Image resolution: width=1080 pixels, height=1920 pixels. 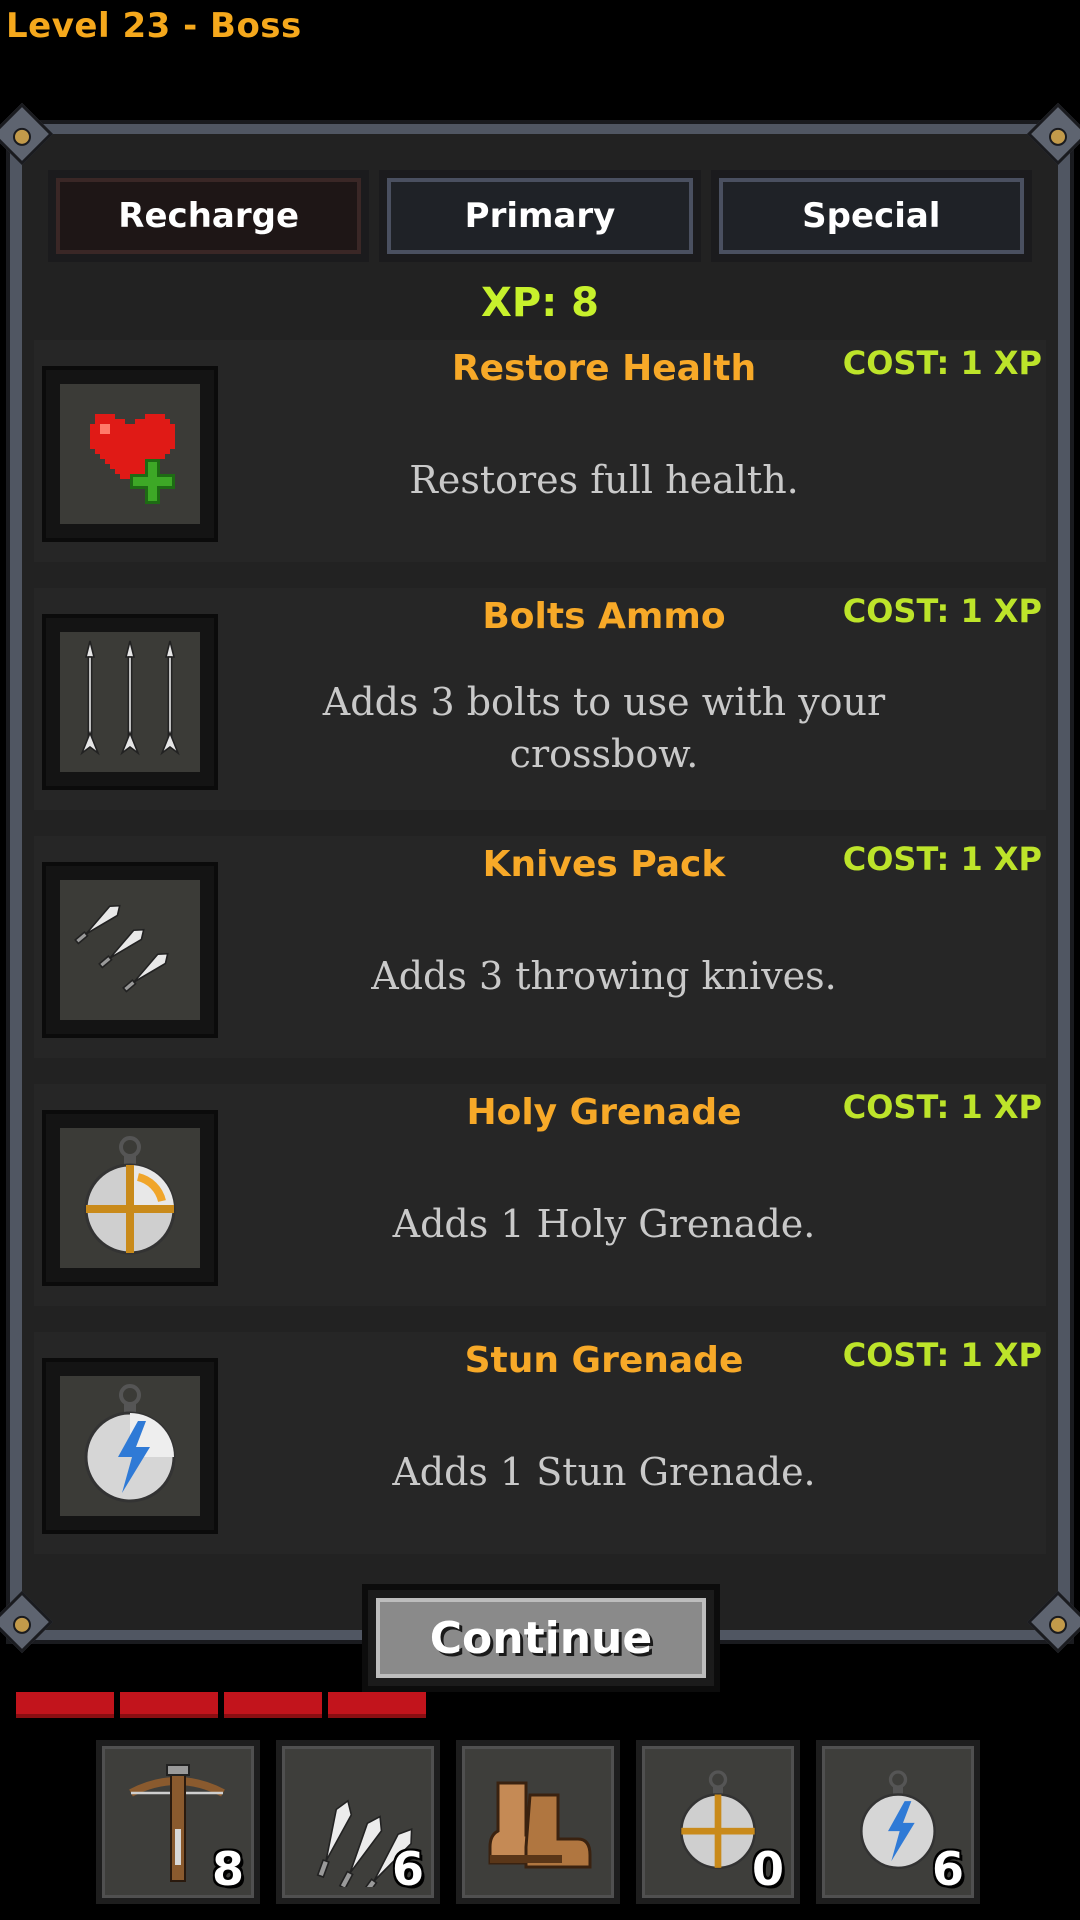 What do you see at coordinates (898, 1822) in the screenshot?
I see `inventory-slot-stun-grenade: 6` at bounding box center [898, 1822].